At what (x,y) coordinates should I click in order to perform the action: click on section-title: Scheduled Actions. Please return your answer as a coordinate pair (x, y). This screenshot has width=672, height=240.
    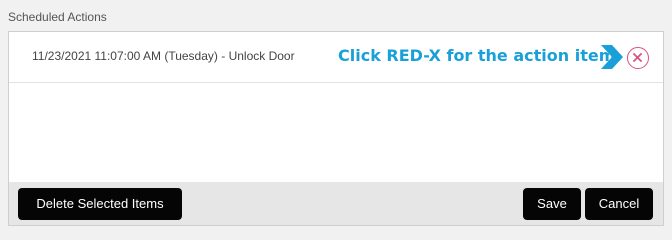
    Looking at the image, I should click on (57, 17).